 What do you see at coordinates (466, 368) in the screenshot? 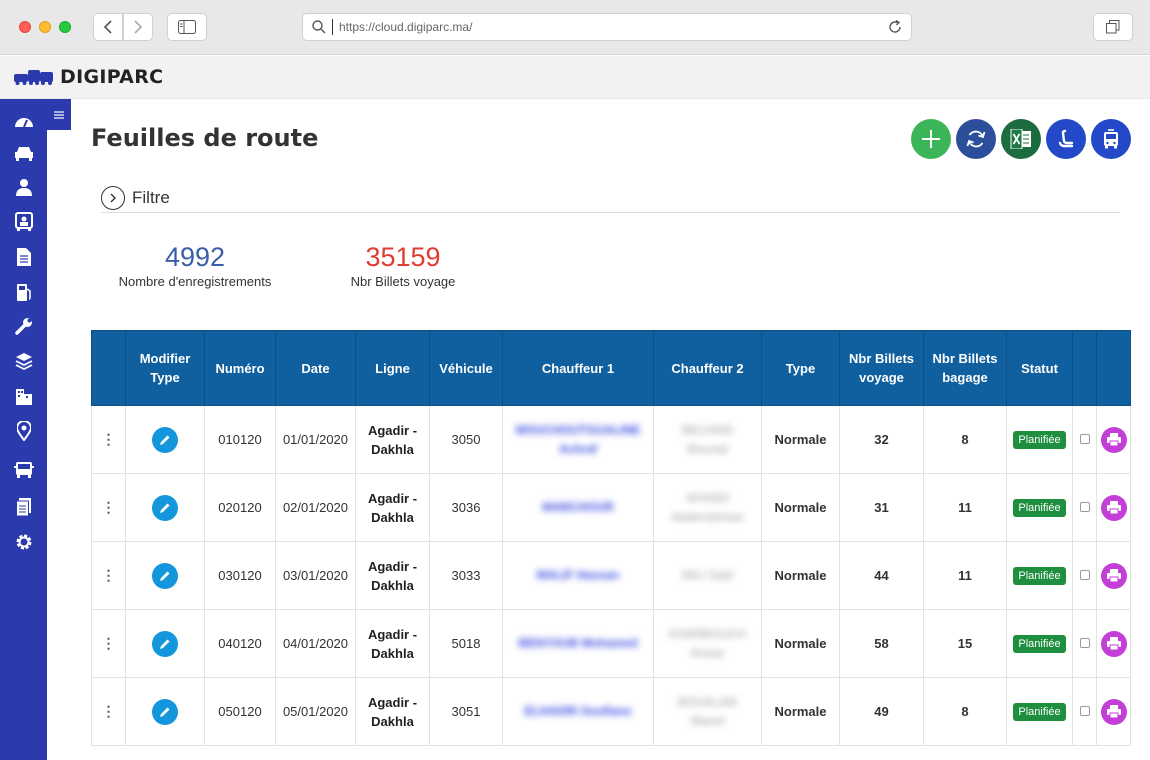
I see `header-vehicule: Véhicule` at bounding box center [466, 368].